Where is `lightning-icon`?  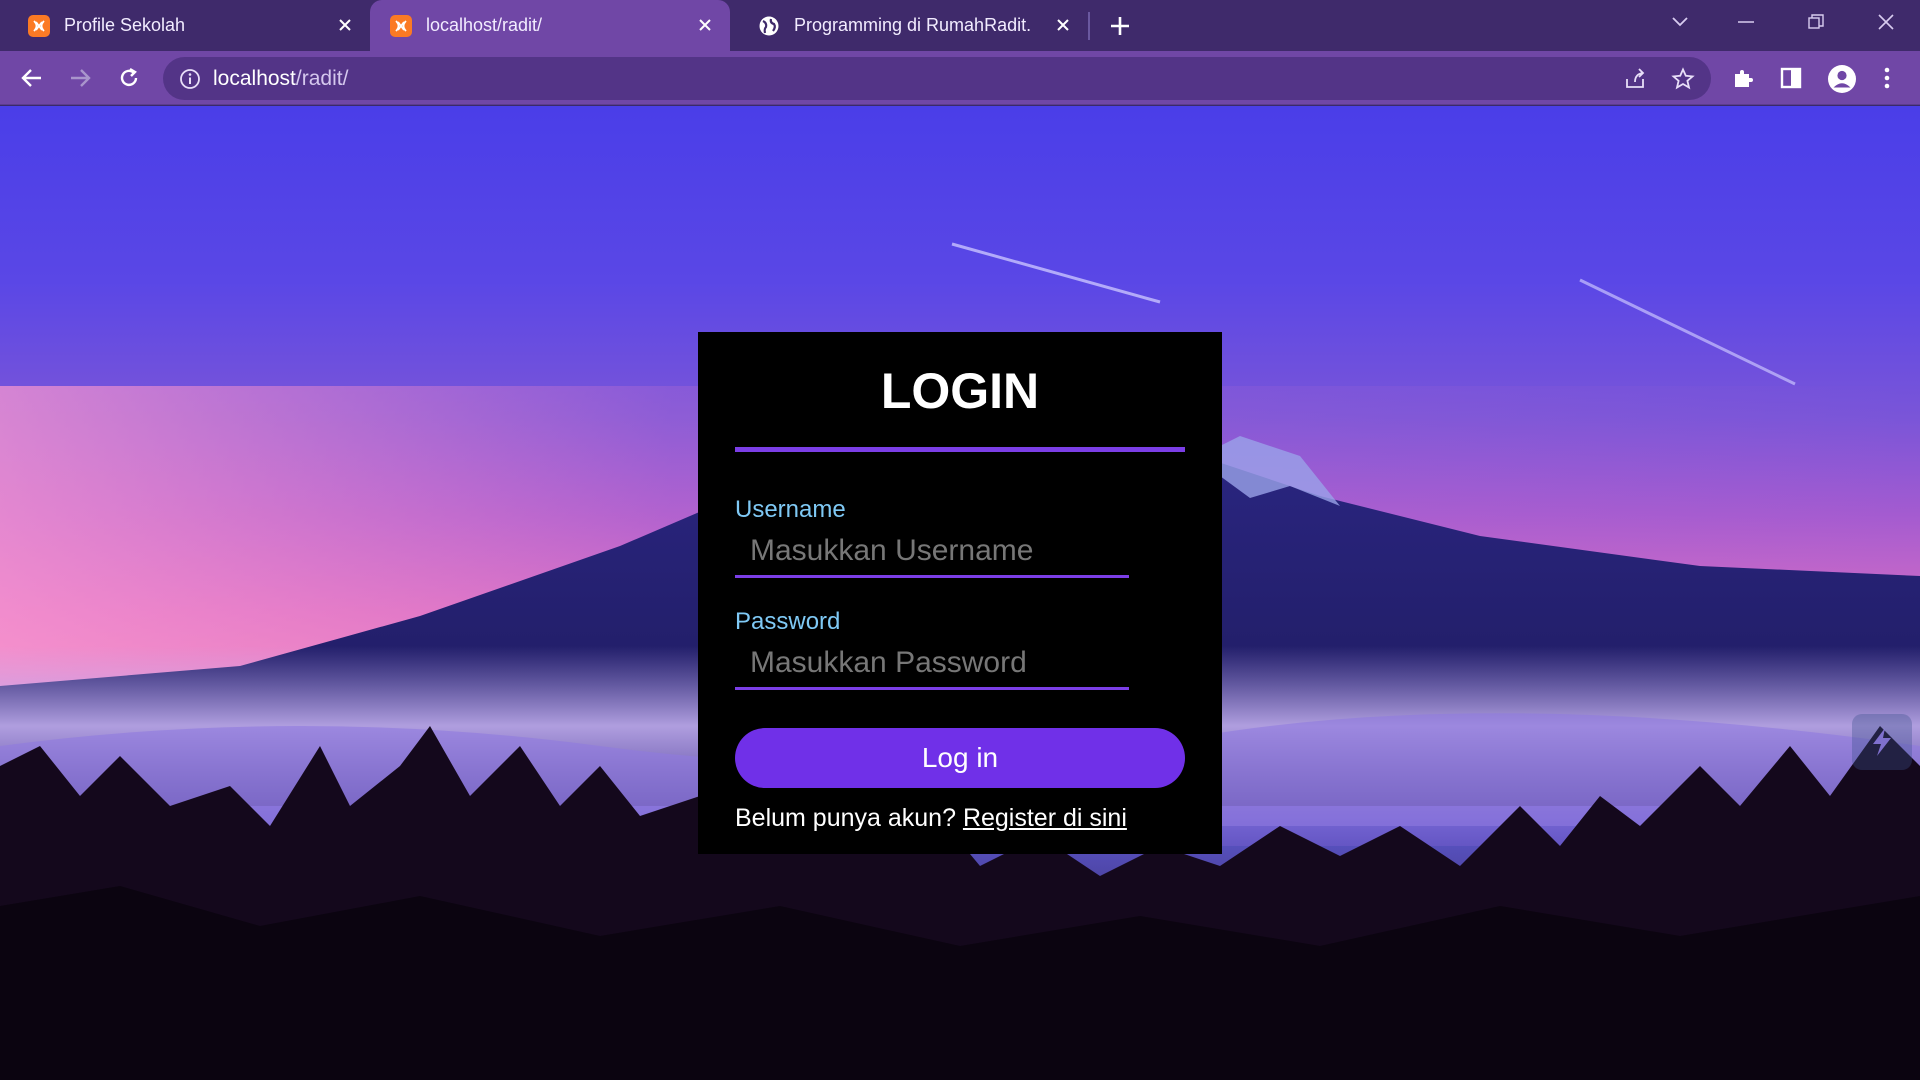 lightning-icon is located at coordinates (1882, 742).